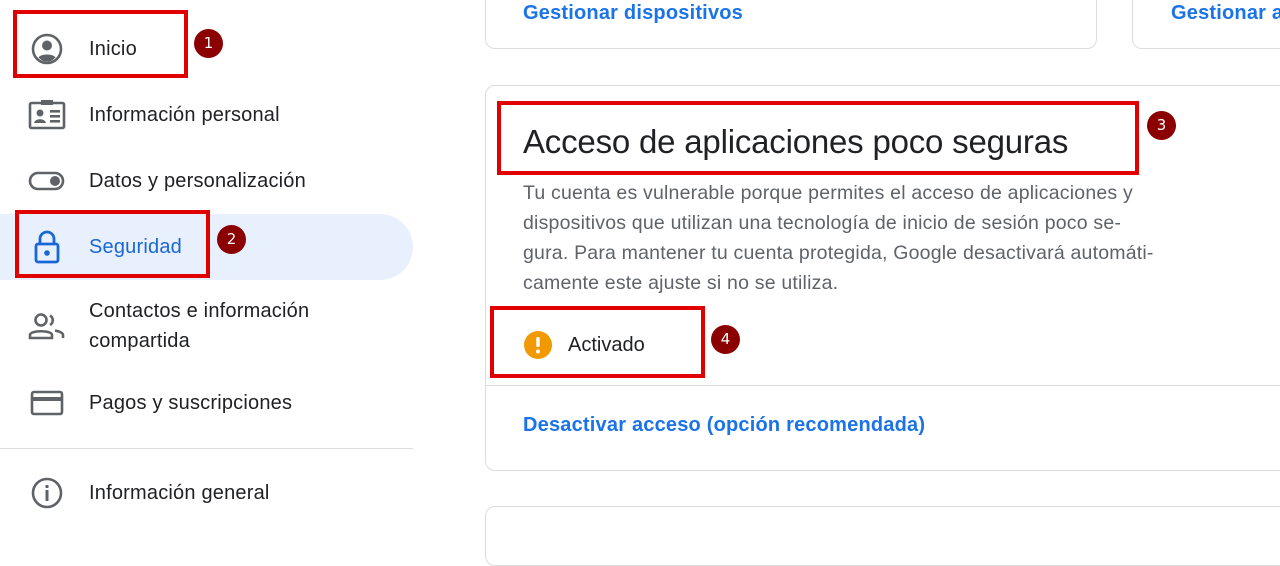 The image size is (1280, 566). I want to click on sidebar-item-label: Seguridad, so click(135, 247).